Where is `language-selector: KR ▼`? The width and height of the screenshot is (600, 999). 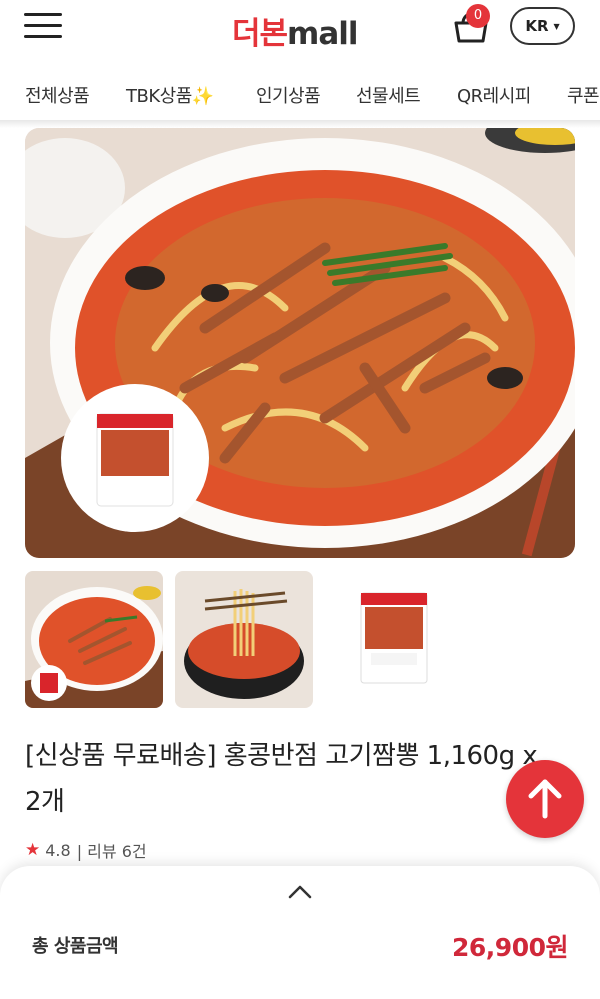 language-selector: KR ▼ is located at coordinates (542, 26).